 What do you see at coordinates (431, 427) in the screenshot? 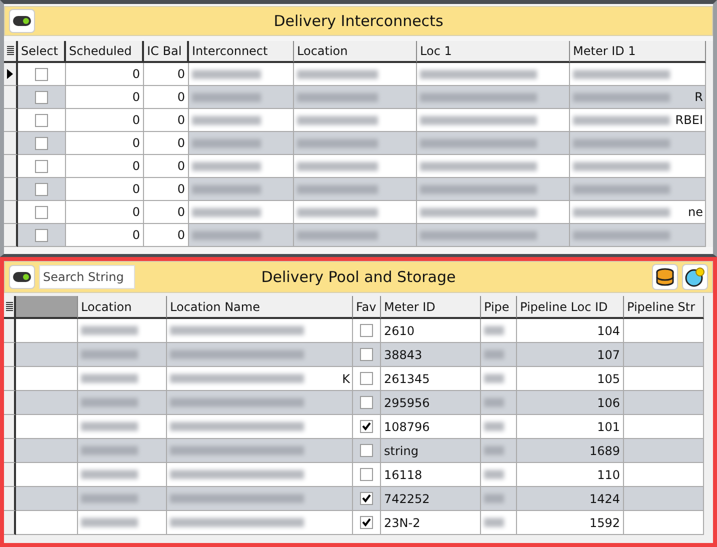
I see `table-cell: 108796` at bounding box center [431, 427].